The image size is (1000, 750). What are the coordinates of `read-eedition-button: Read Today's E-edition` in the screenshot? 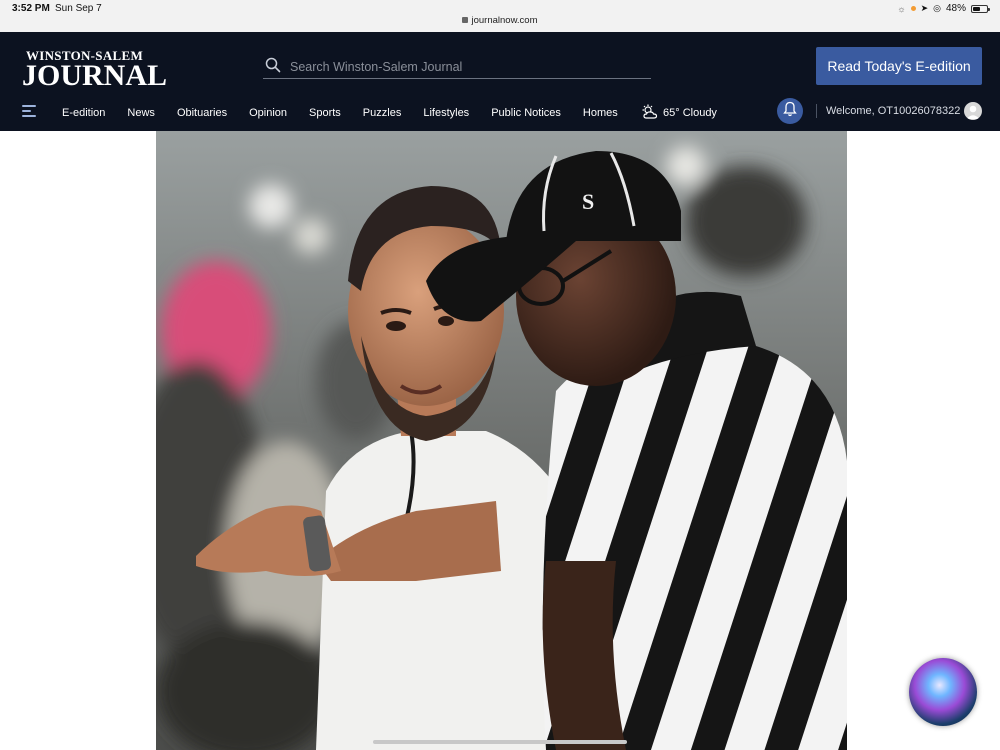 It's located at (899, 66).